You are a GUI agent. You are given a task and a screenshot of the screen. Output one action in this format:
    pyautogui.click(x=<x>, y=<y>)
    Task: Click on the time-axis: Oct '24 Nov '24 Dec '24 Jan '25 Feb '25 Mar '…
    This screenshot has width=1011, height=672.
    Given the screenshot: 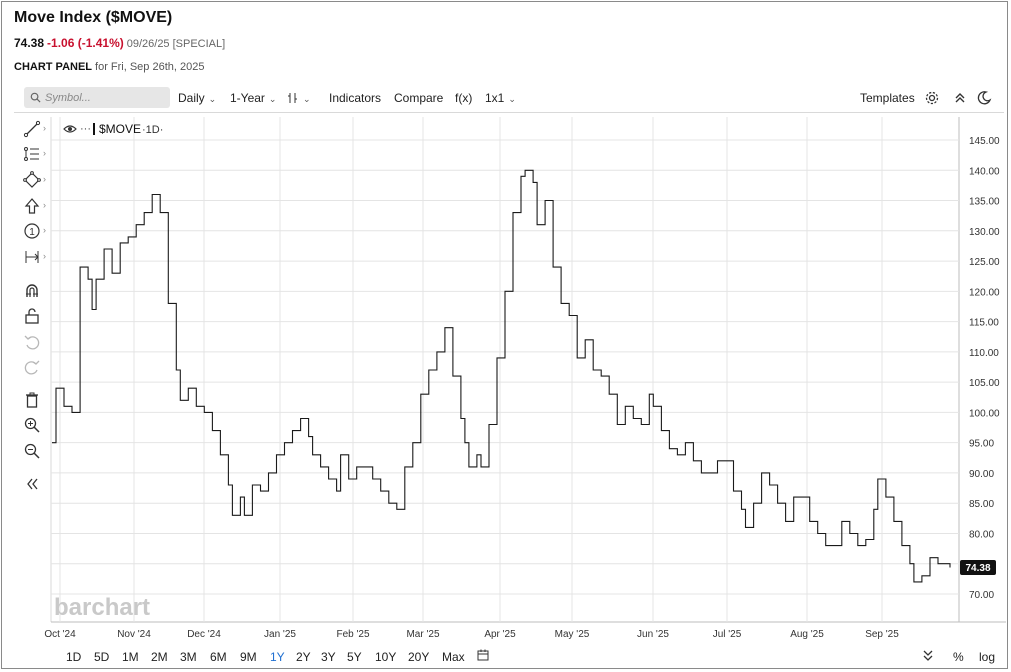 What is the action you would take?
    pyautogui.click(x=471, y=634)
    